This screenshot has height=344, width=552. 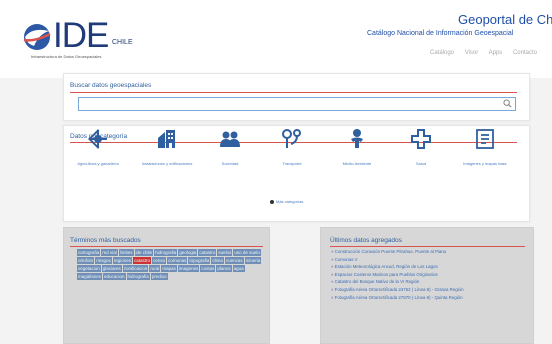 I want to click on category-imagenes: Imágenes y mapas base, so click(x=485, y=147).